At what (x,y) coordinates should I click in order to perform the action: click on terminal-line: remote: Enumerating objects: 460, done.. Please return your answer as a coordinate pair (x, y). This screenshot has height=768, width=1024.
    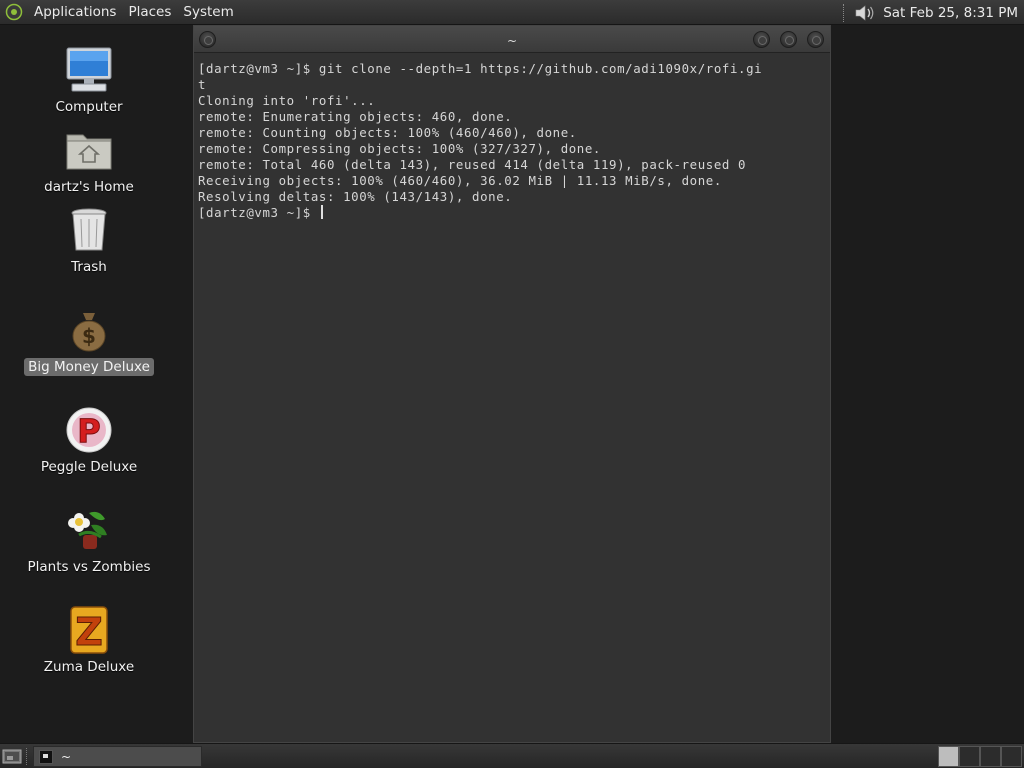
    Looking at the image, I should click on (355, 116).